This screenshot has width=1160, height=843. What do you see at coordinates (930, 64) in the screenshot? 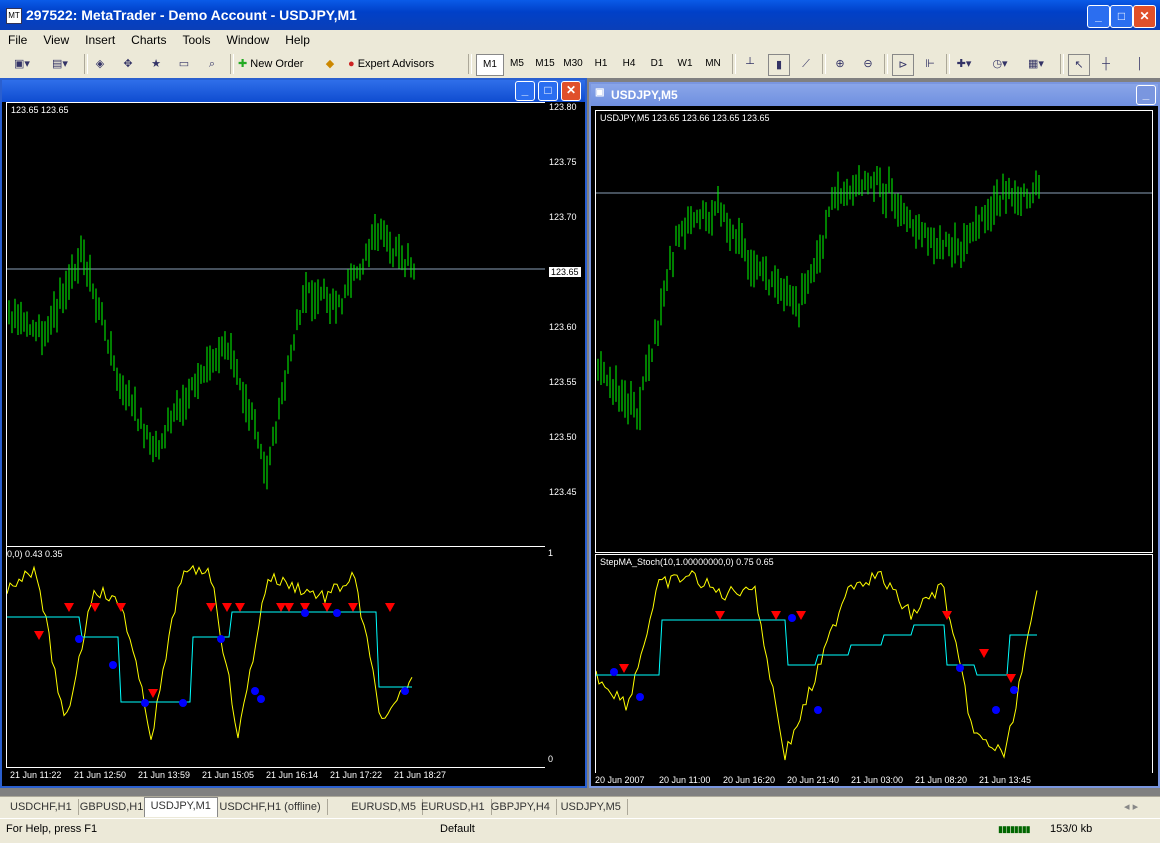
I see `chart-shift-icon: ⊩` at bounding box center [930, 64].